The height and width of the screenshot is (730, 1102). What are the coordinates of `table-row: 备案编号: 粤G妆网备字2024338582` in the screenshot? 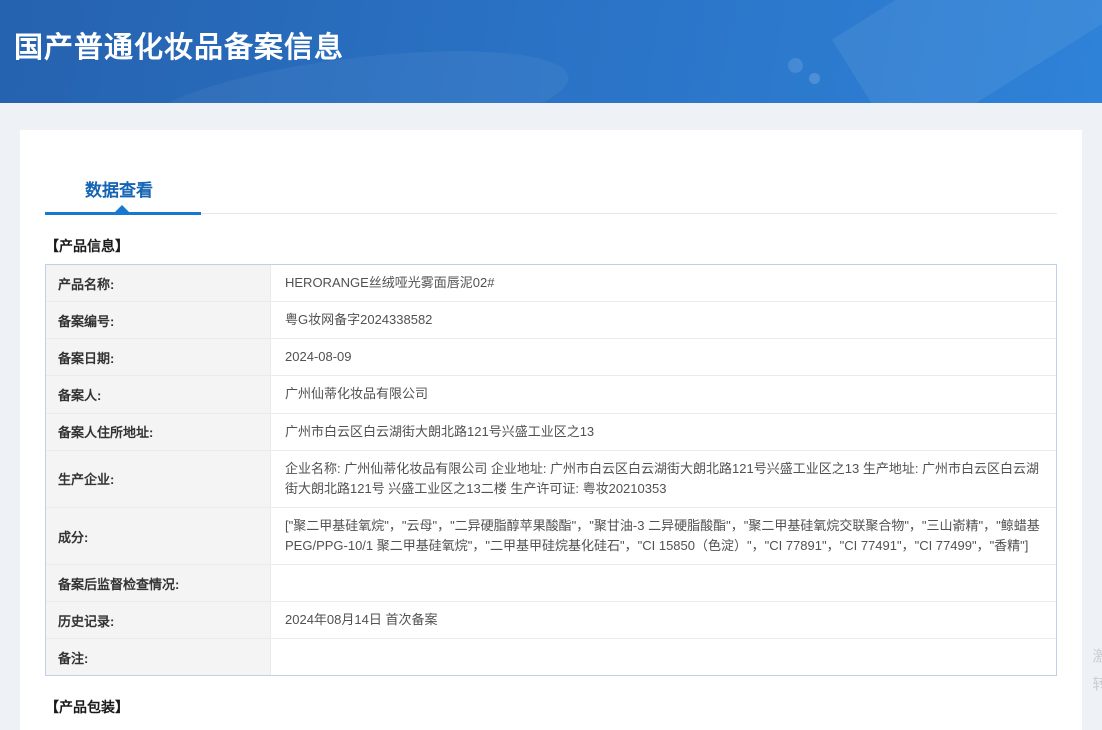 It's located at (551, 321).